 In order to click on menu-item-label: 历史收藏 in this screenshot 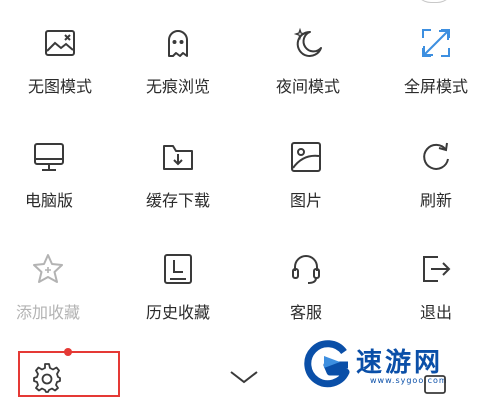, I will do `click(177, 312)`.